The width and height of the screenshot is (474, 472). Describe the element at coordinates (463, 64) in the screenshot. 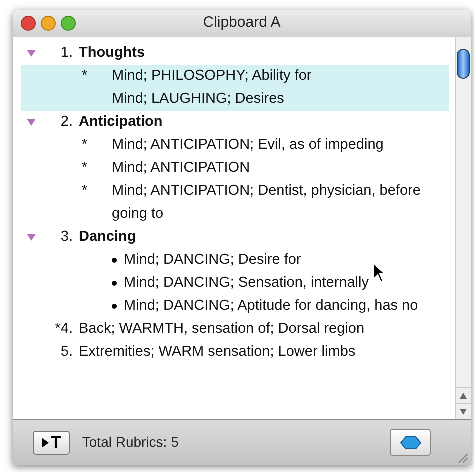

I see `scroll-thumb` at that location.